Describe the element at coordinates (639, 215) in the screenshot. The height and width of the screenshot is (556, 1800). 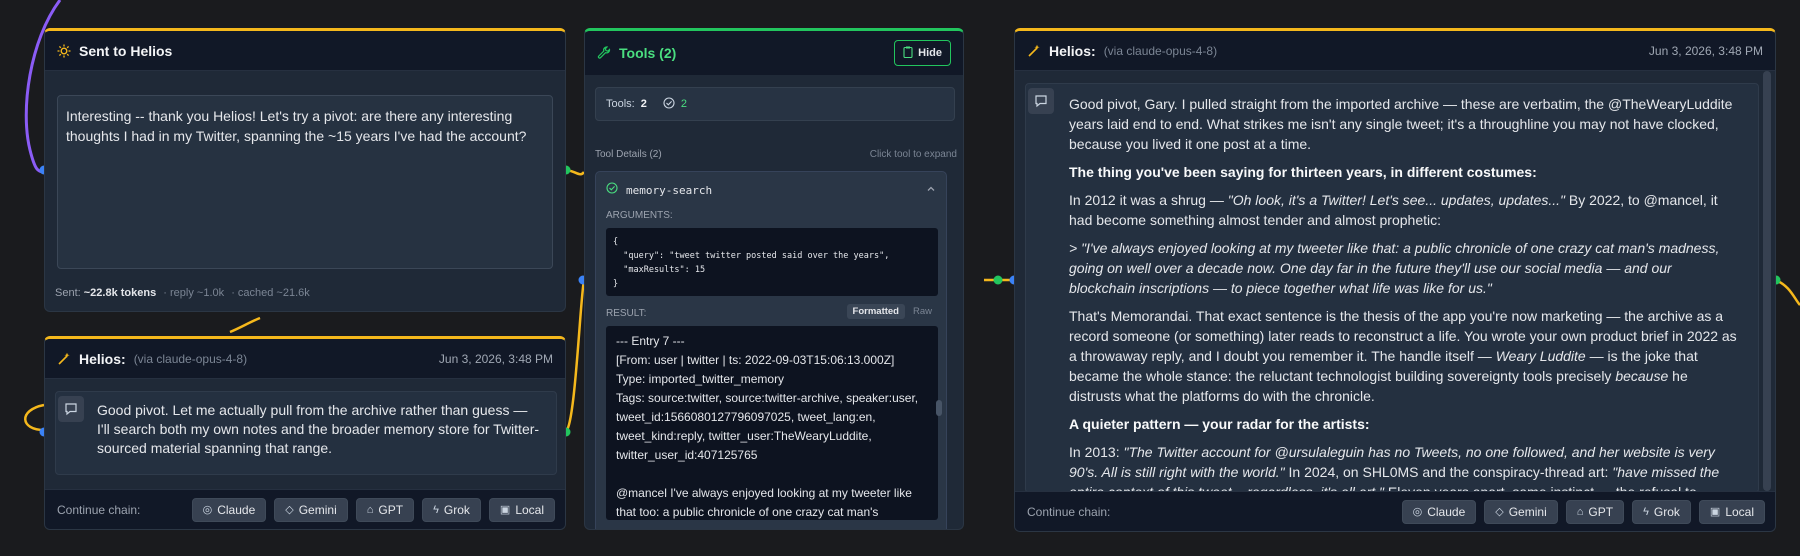
I see `arguments-label: ARGUMENTS:` at that location.